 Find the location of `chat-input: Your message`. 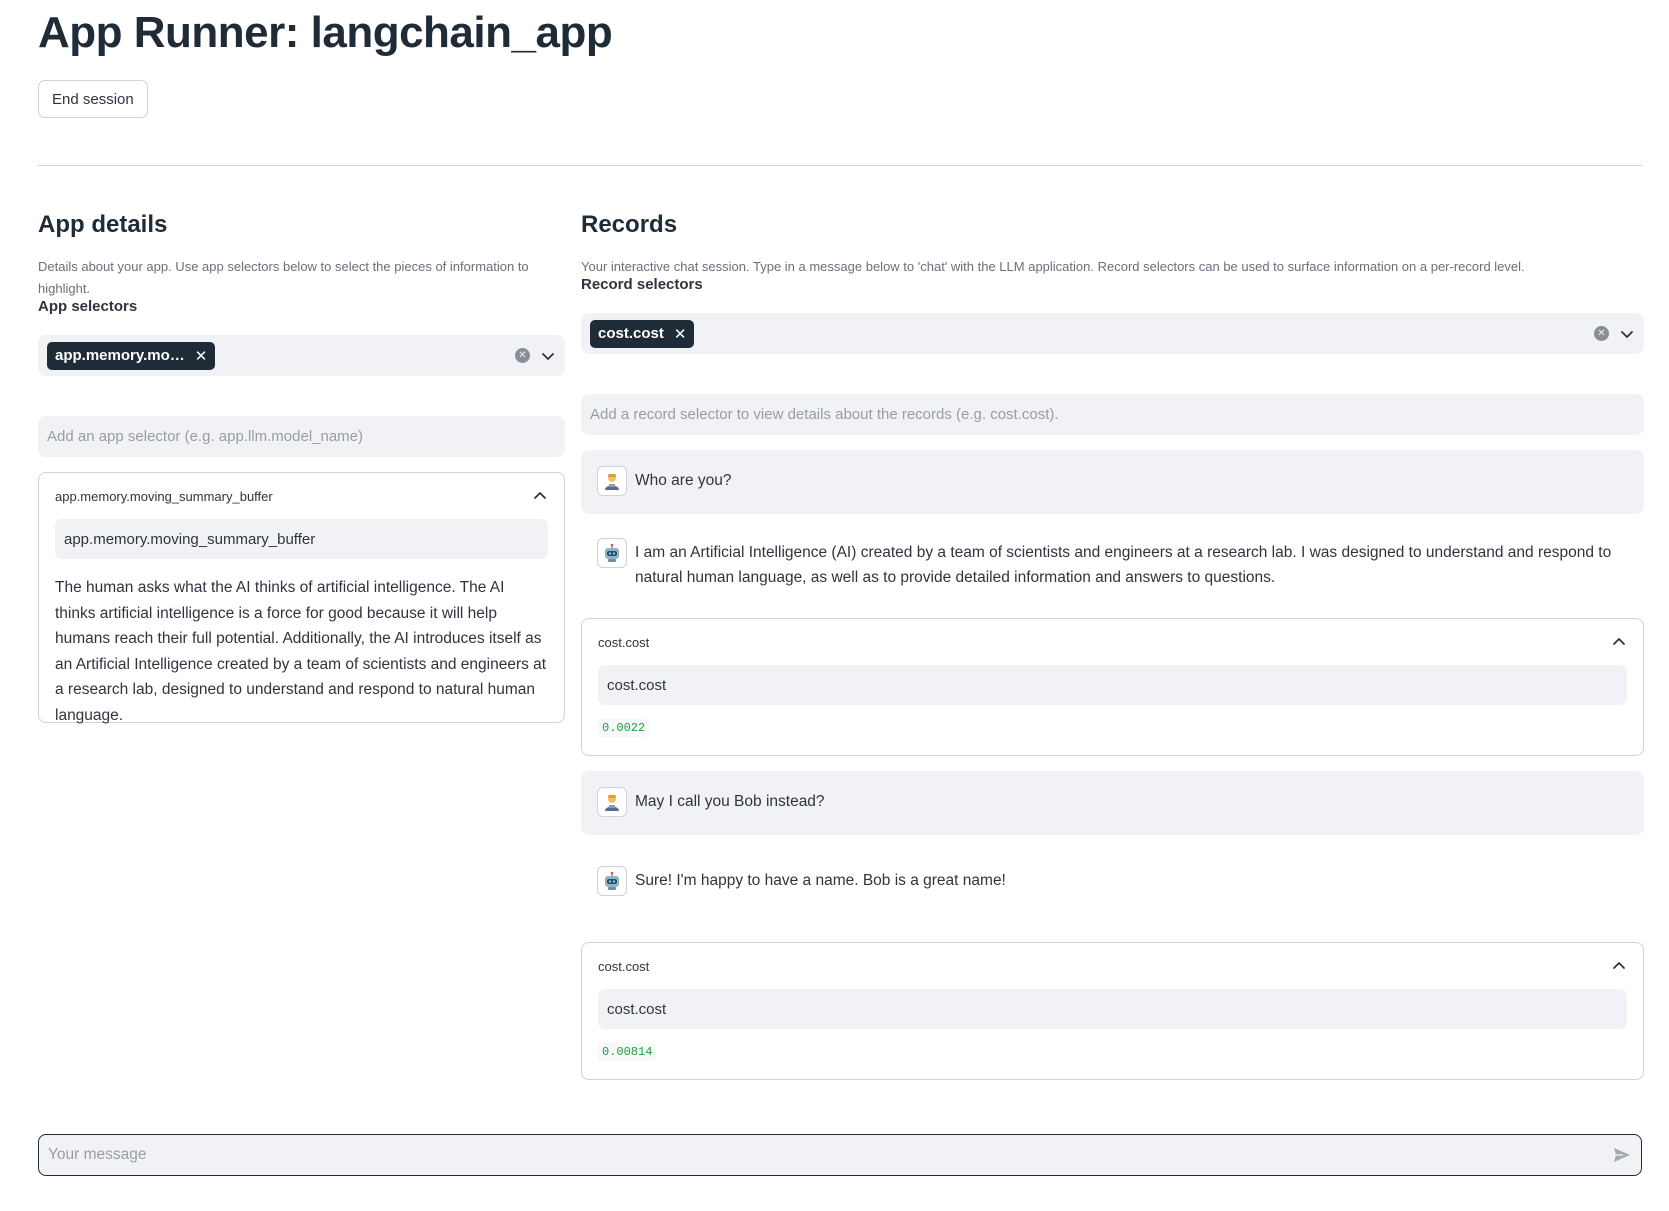

chat-input: Your message is located at coordinates (840, 1155).